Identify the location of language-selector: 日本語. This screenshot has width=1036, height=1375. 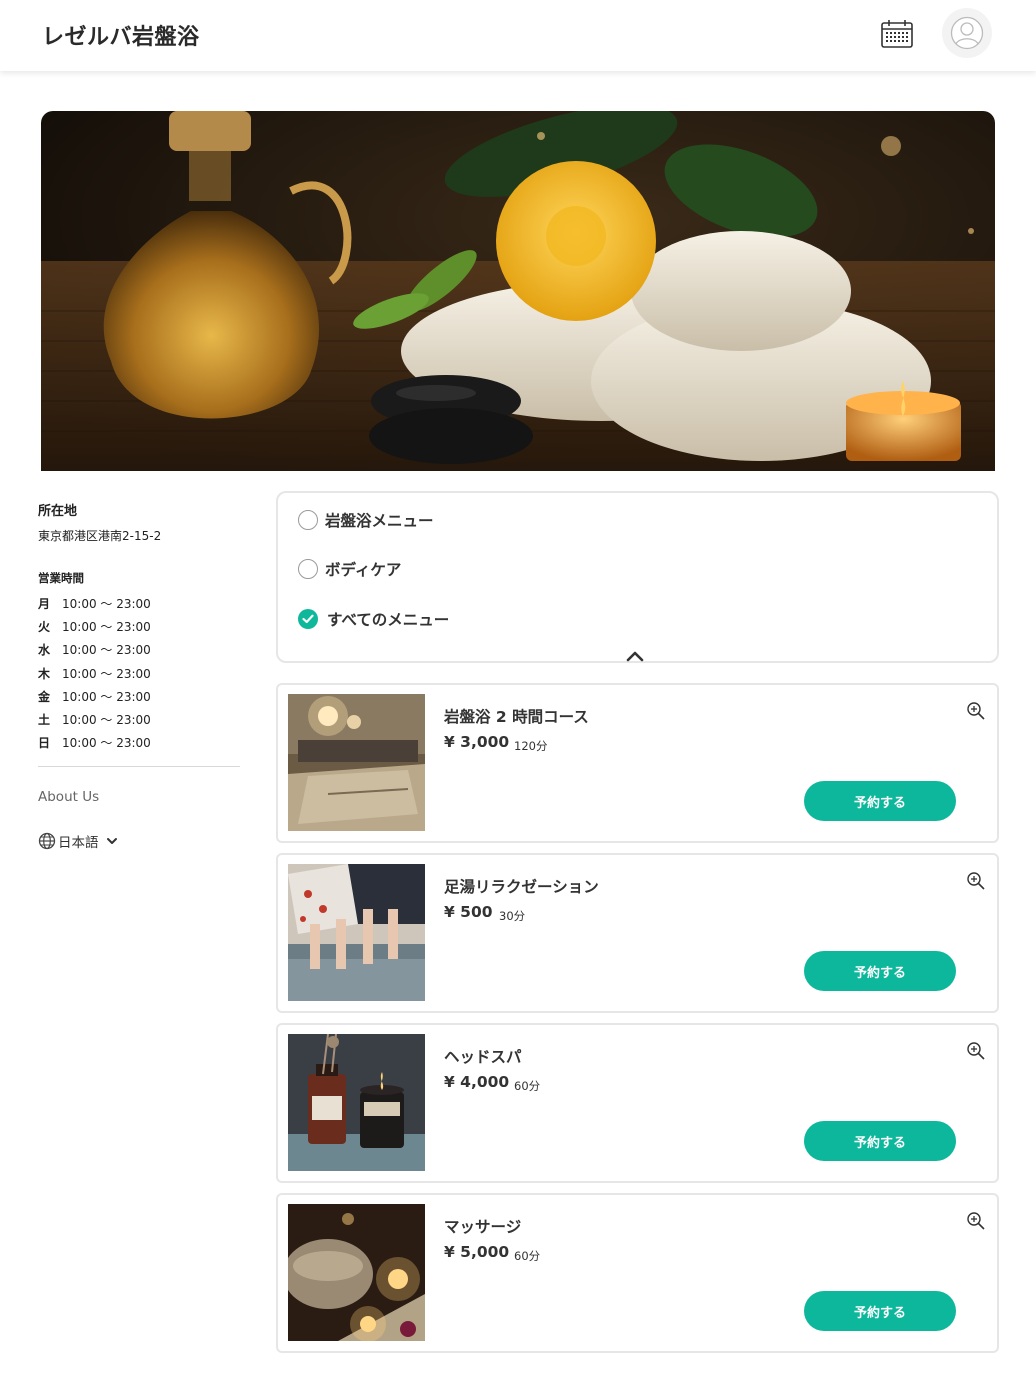
(139, 841).